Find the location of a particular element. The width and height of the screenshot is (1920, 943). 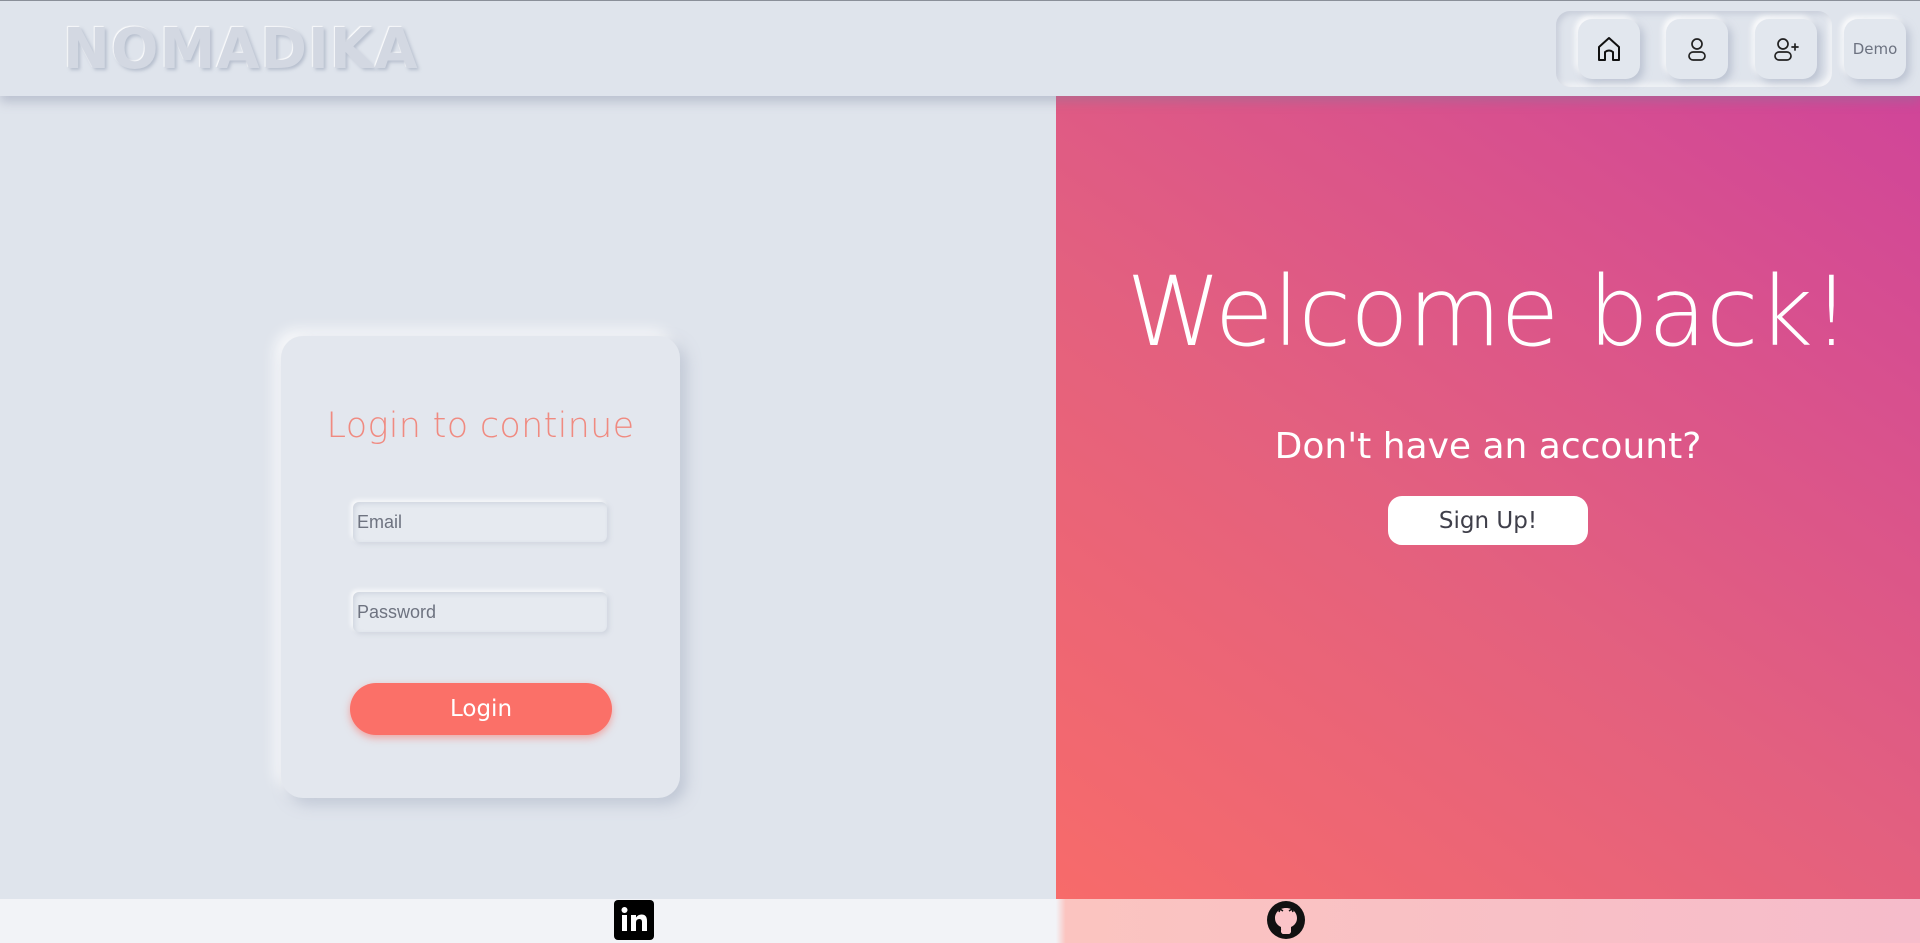

linkedin-icon is located at coordinates (634, 920).